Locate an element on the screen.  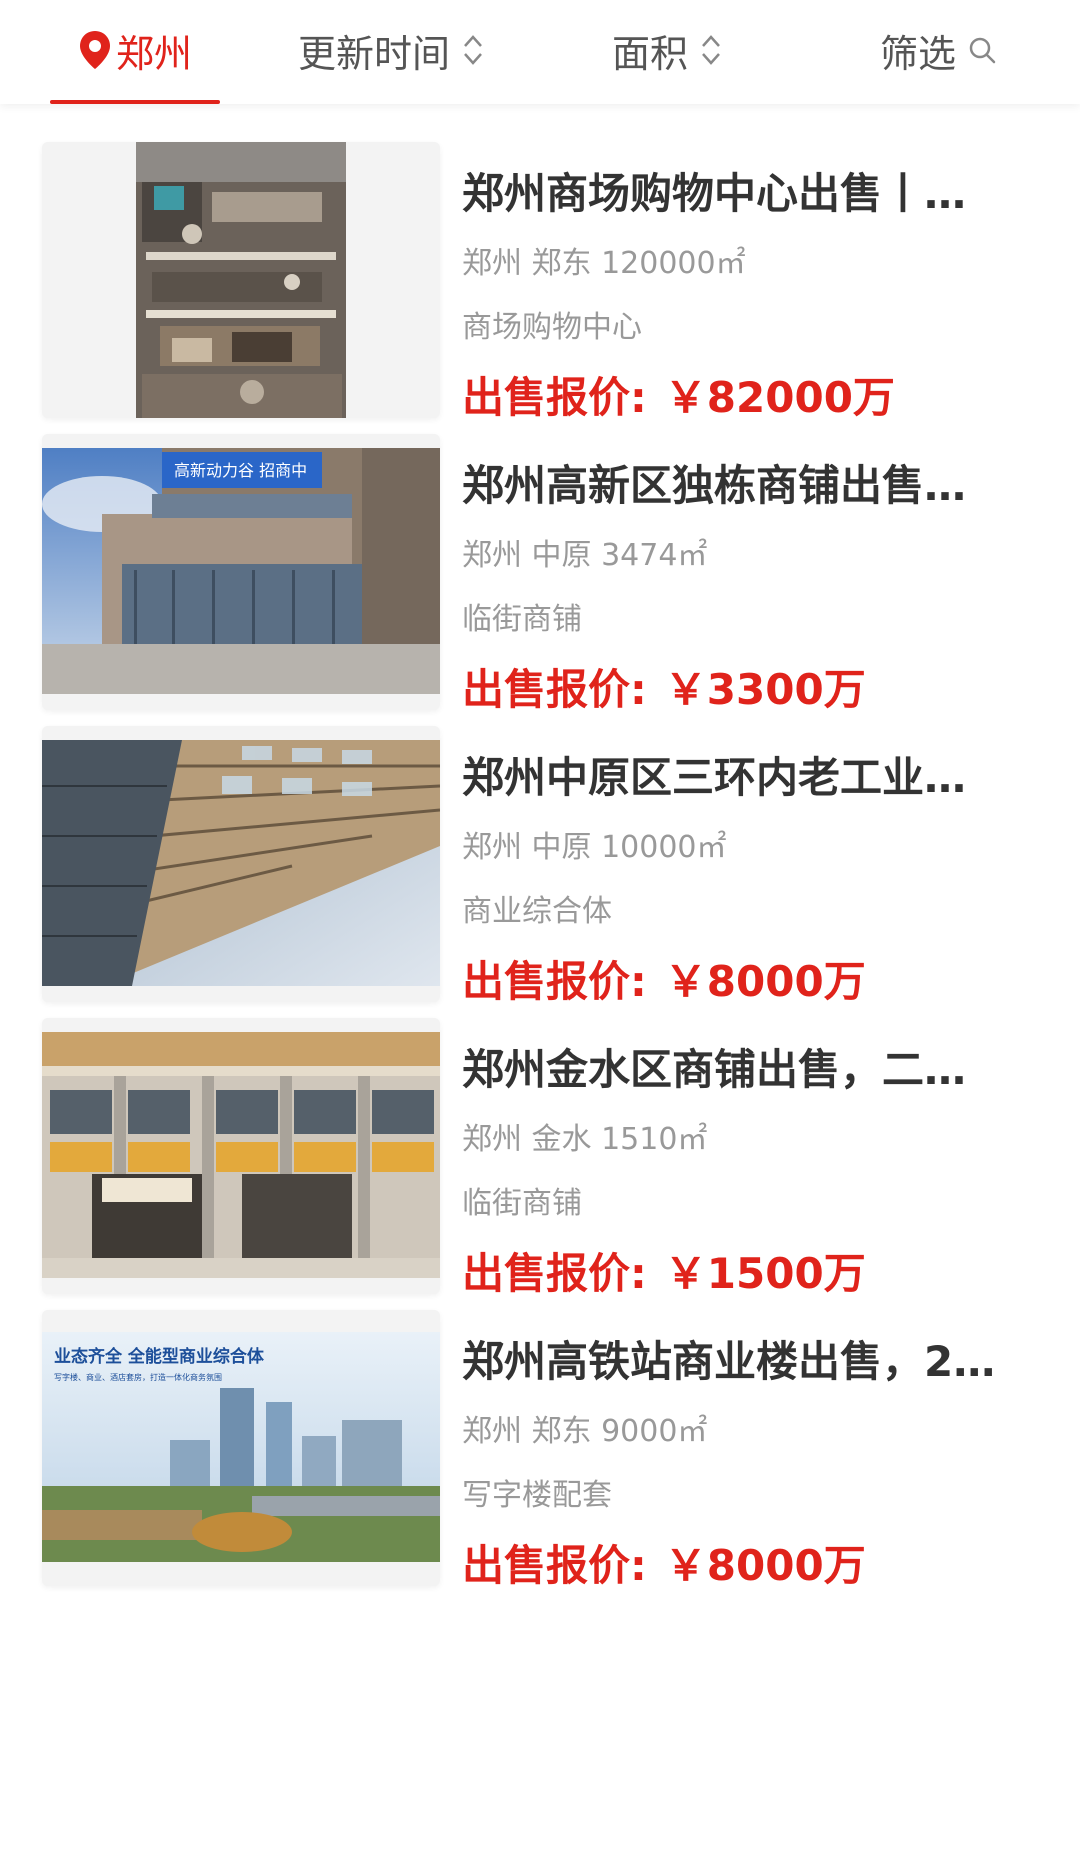
listing-price: 出售报价: ￥8000万 is located at coordinates (752, 1566).